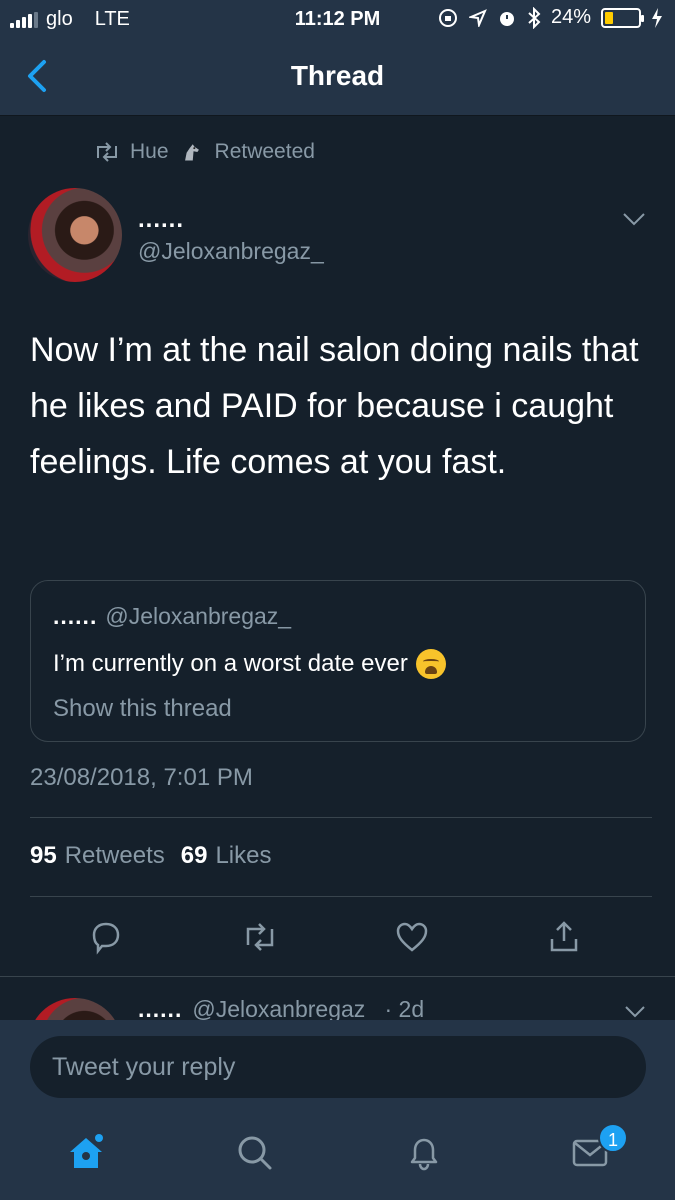 This screenshot has height=1200, width=675. What do you see at coordinates (337, 75) in the screenshot?
I see `page-title: Thread` at bounding box center [337, 75].